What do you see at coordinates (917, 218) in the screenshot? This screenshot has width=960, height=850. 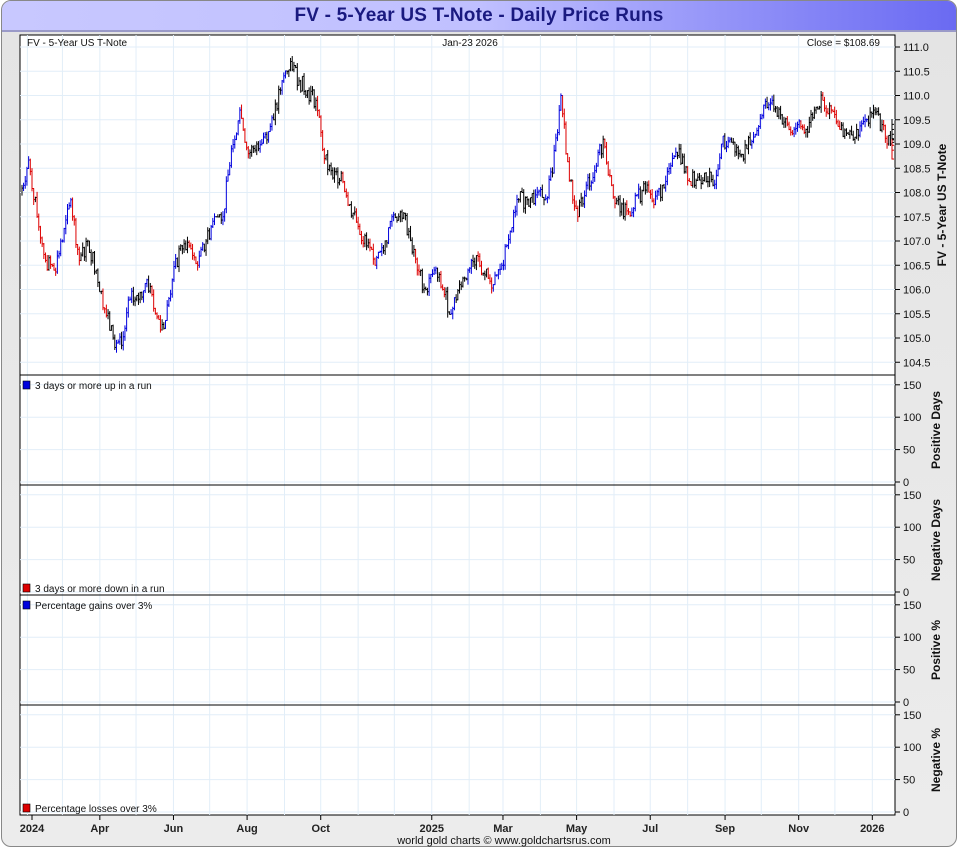 I see `price-tick-label: 107.5` at bounding box center [917, 218].